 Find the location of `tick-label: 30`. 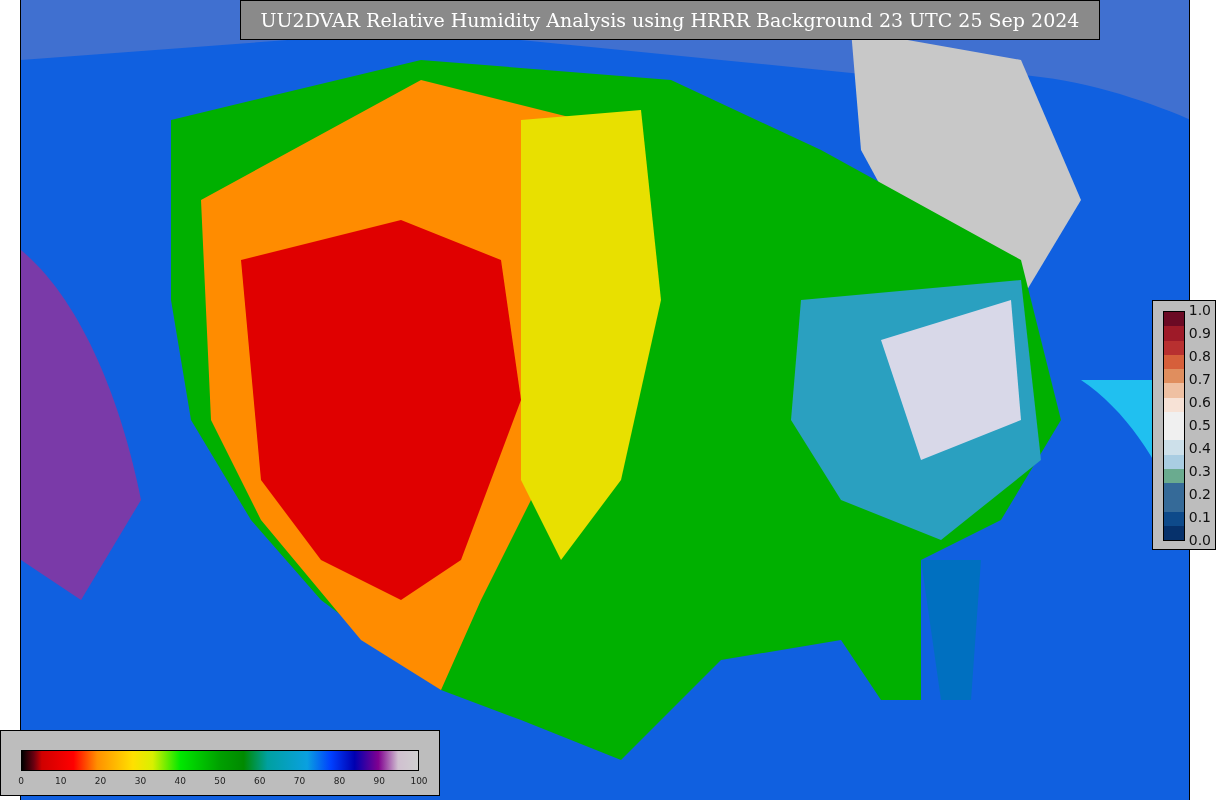

tick-label: 30 is located at coordinates (140, 781).